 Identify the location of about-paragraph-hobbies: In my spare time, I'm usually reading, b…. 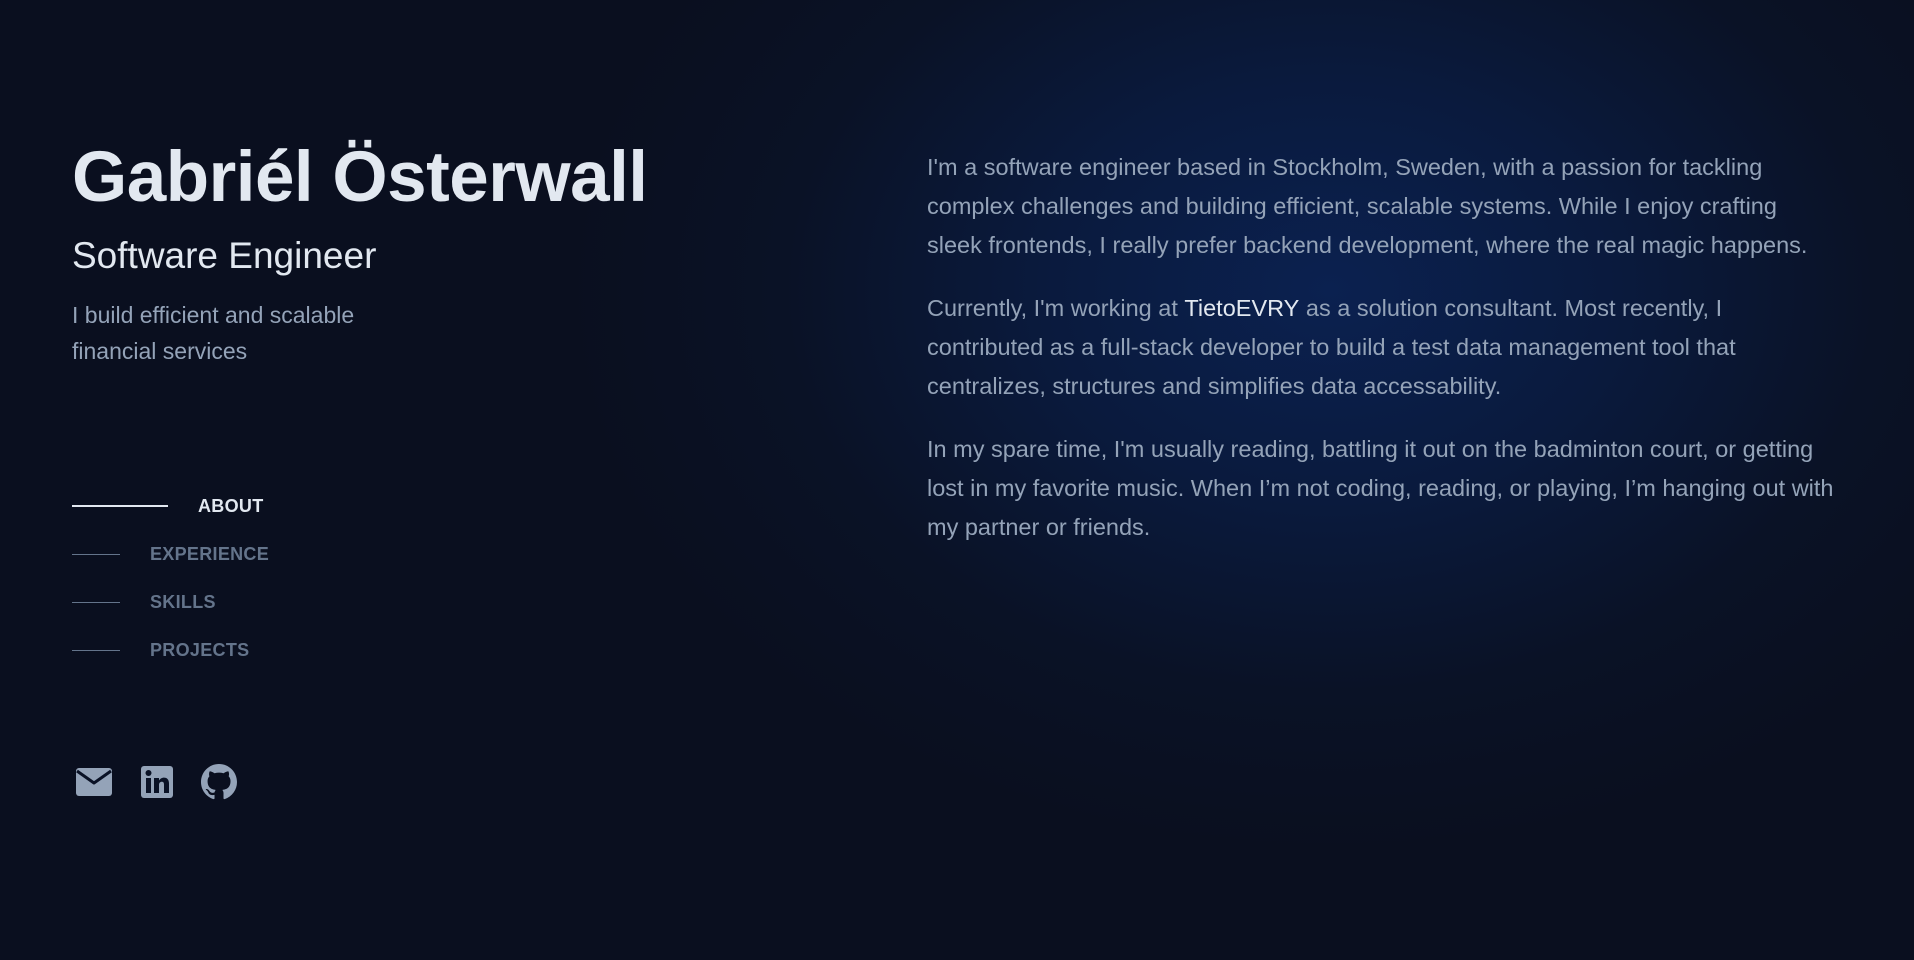
(1380, 488).